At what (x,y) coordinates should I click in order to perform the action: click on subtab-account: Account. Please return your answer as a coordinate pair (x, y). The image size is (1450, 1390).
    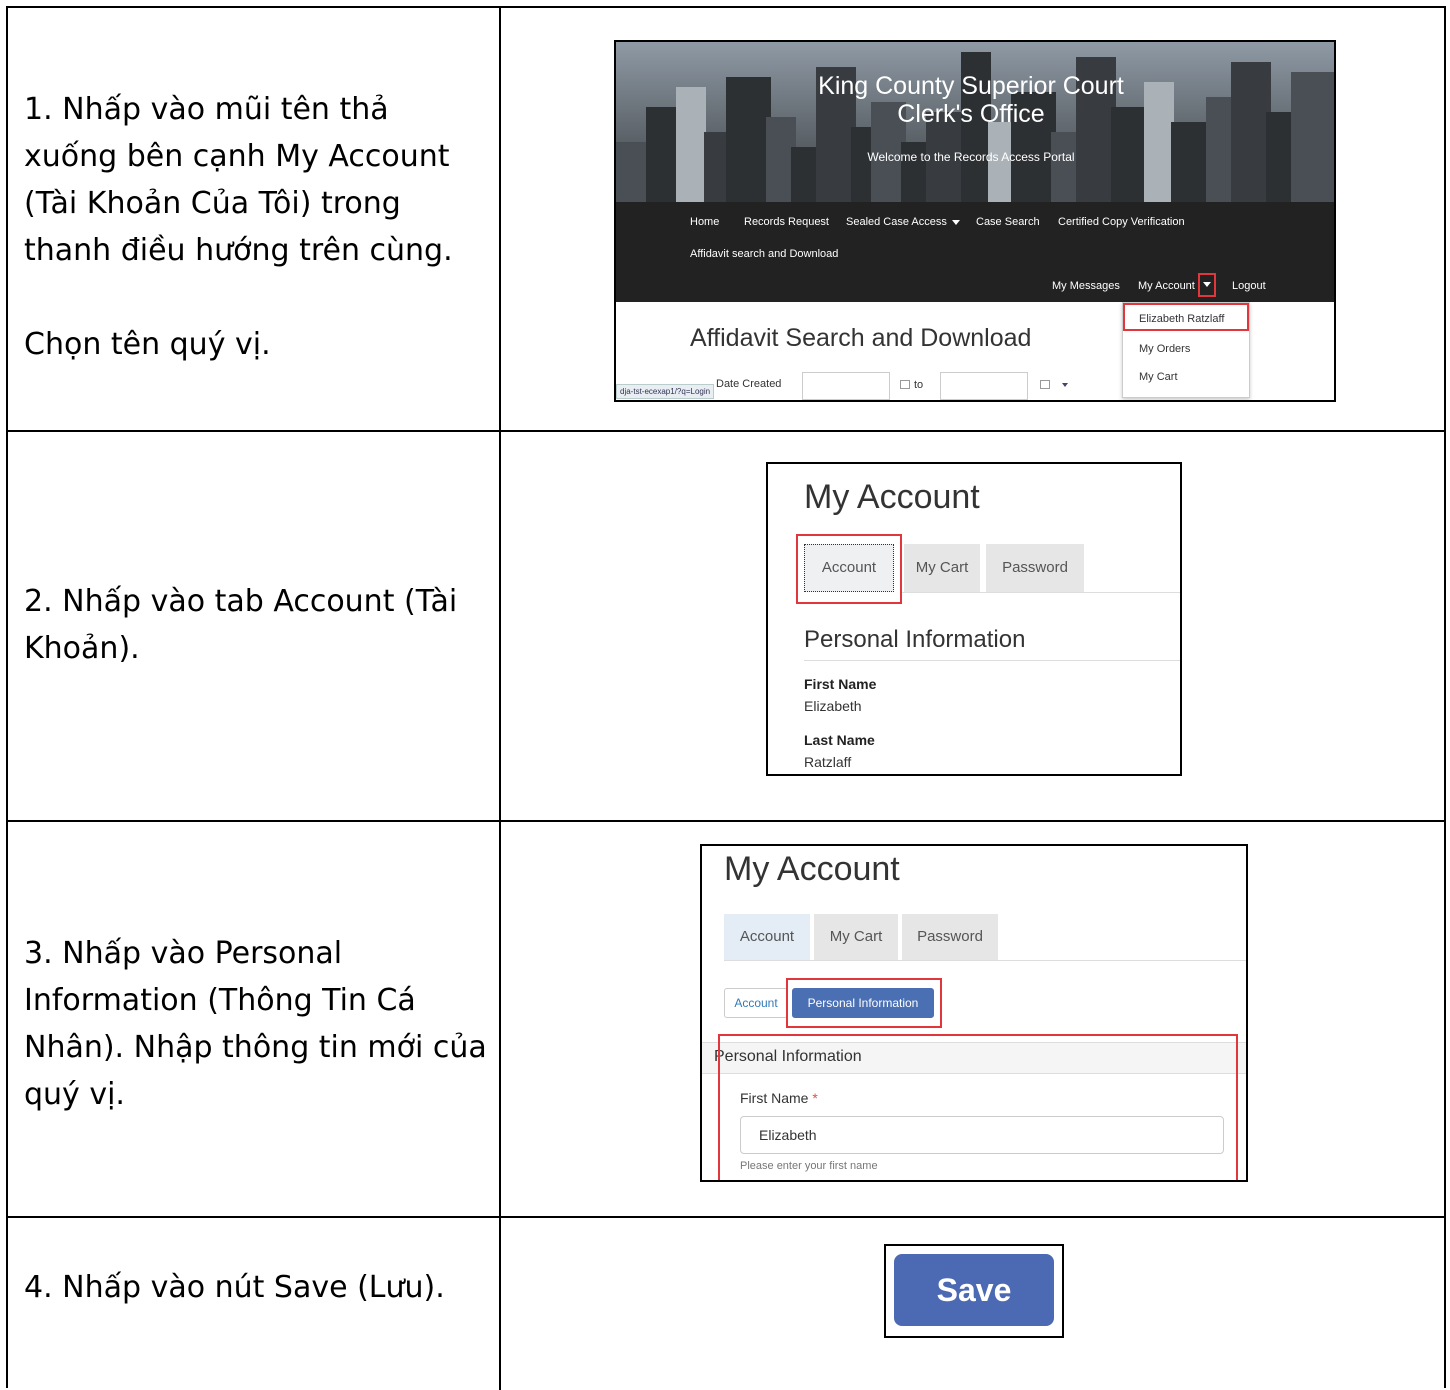
    Looking at the image, I should click on (756, 1003).